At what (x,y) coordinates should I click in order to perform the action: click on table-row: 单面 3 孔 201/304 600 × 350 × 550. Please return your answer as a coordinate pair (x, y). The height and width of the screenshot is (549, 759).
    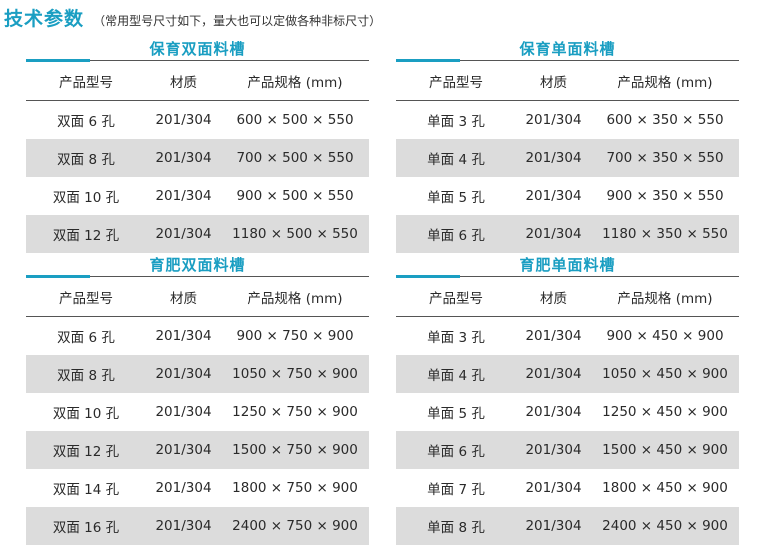
    Looking at the image, I should click on (567, 120).